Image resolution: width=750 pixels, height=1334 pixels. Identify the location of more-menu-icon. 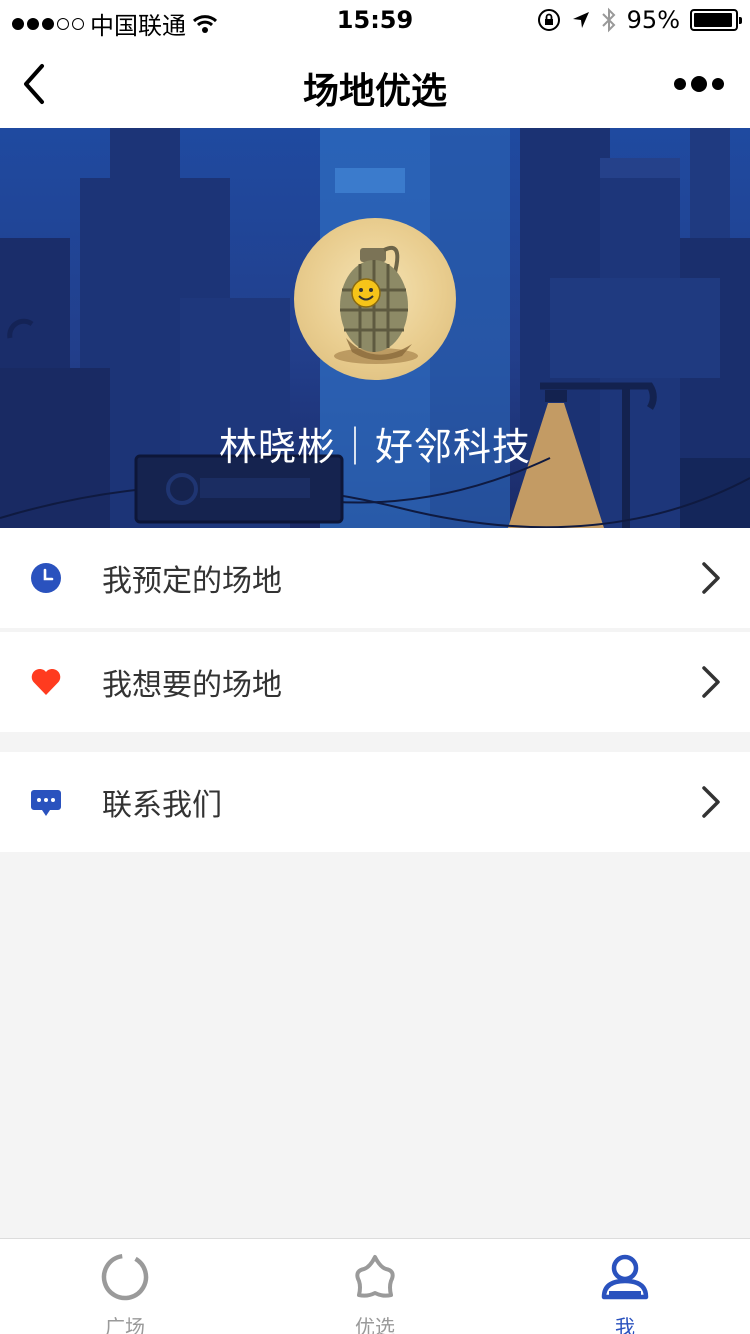
(699, 84).